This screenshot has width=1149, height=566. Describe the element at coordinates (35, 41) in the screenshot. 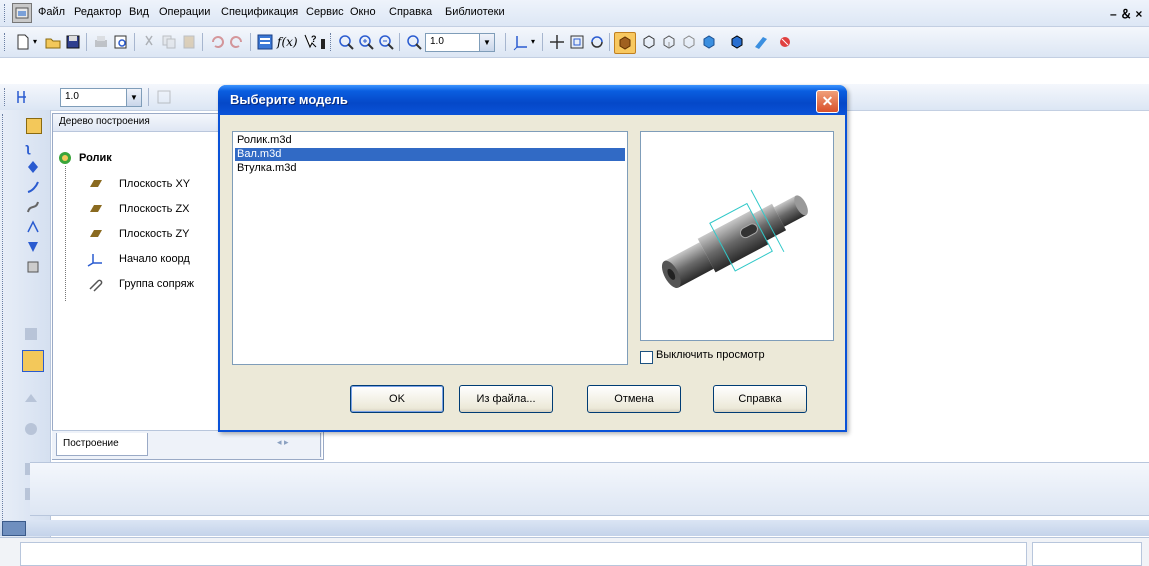

I see `new-dropdown-icon: ▾` at that location.